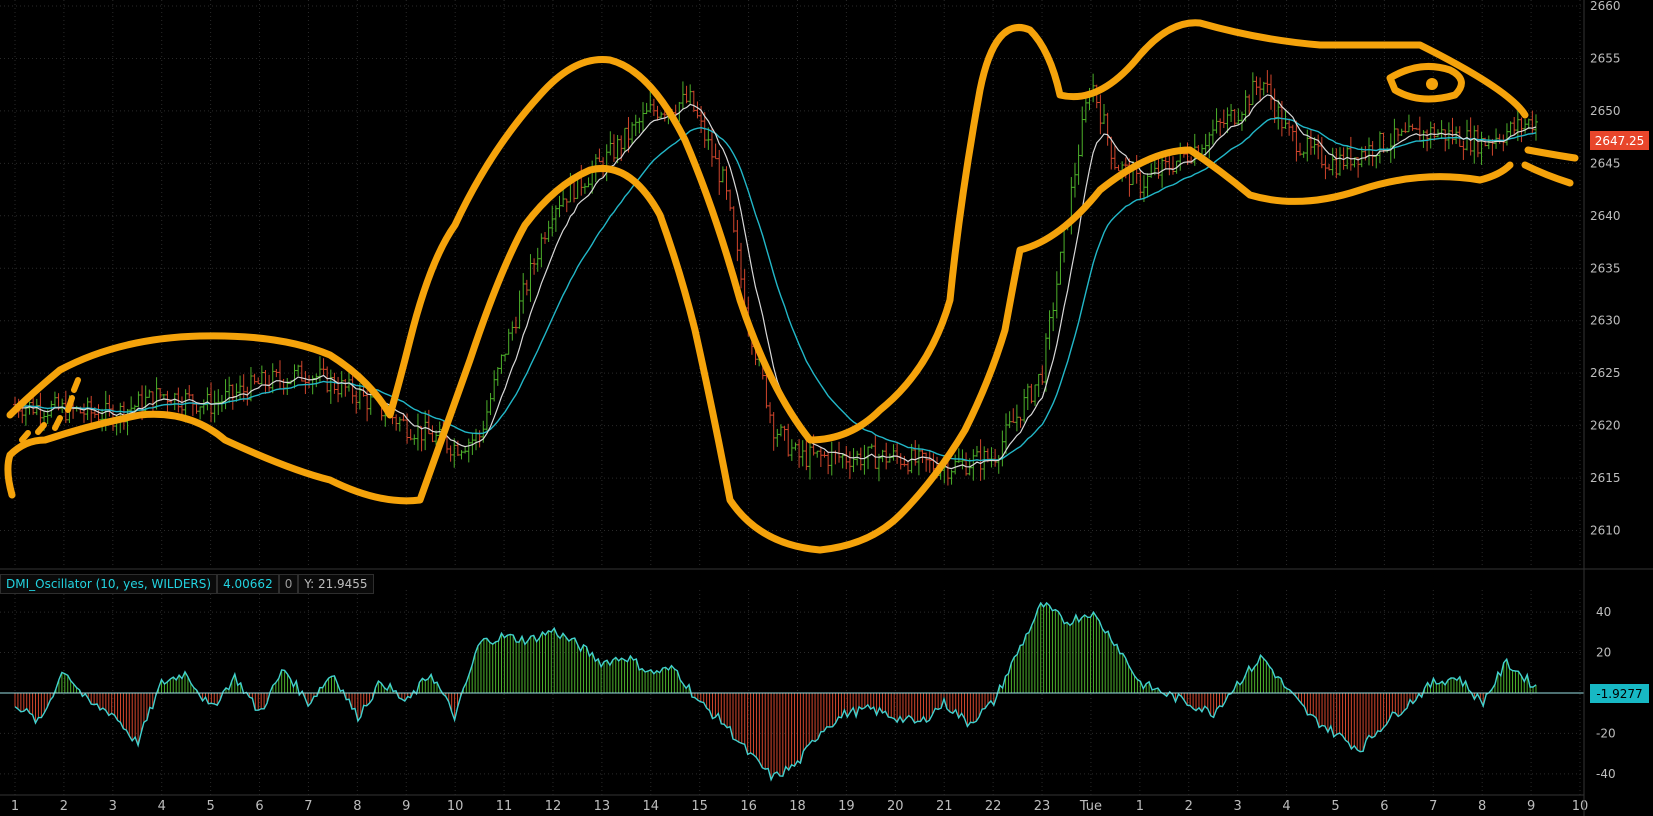 This screenshot has height=816, width=1653. Describe the element at coordinates (602, 806) in the screenshot. I see `x-tick-label: 13` at that location.